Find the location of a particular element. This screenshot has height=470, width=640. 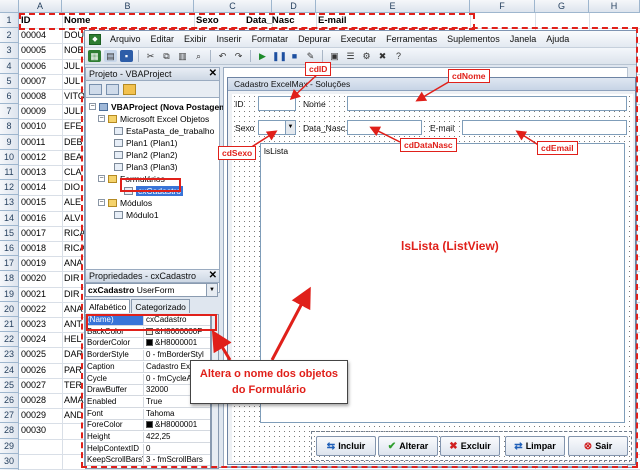

project-explorer-icon: ▣ is located at coordinates (334, 56).